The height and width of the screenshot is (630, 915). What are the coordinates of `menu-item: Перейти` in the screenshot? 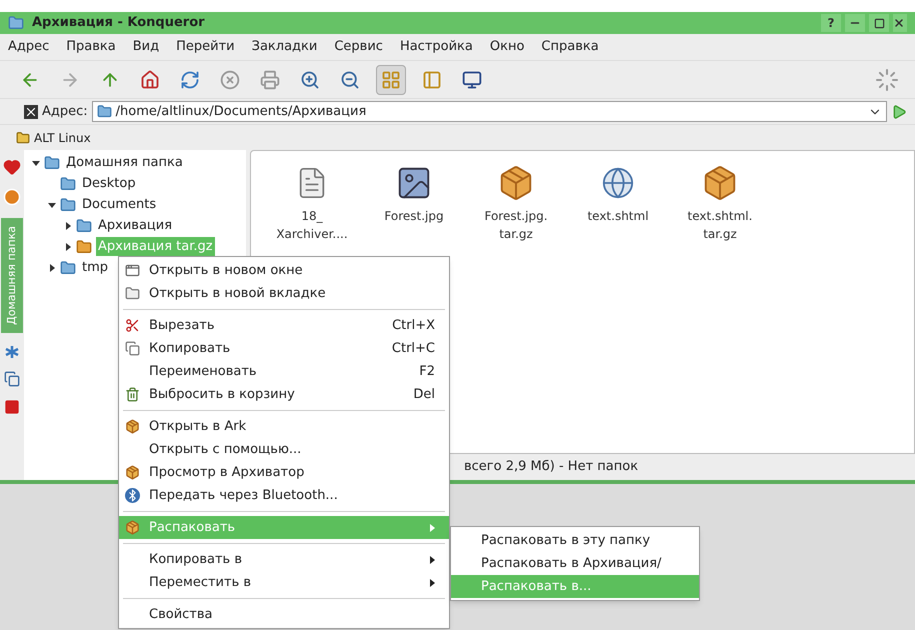 It's located at (205, 47).